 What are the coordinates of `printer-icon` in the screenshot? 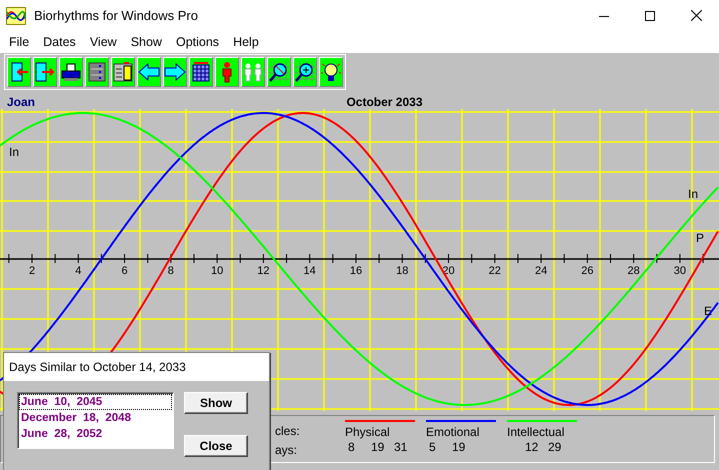 It's located at (71, 72).